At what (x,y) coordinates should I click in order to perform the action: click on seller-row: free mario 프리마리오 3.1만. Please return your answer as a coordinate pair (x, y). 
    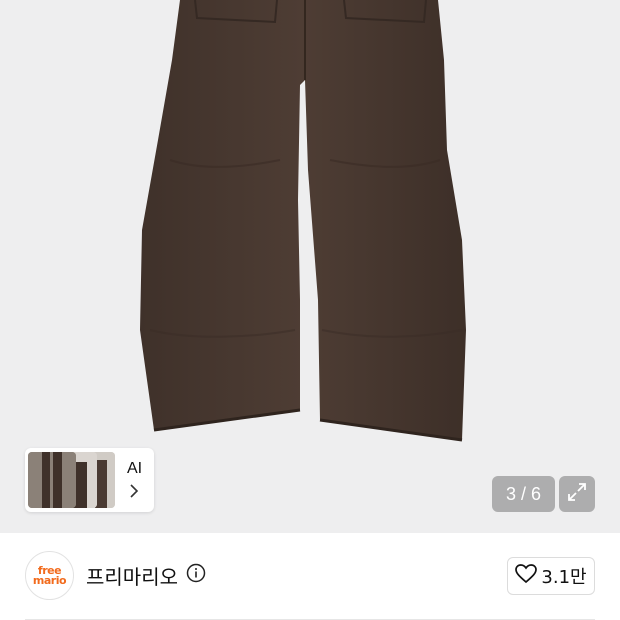
    Looking at the image, I should click on (310, 576).